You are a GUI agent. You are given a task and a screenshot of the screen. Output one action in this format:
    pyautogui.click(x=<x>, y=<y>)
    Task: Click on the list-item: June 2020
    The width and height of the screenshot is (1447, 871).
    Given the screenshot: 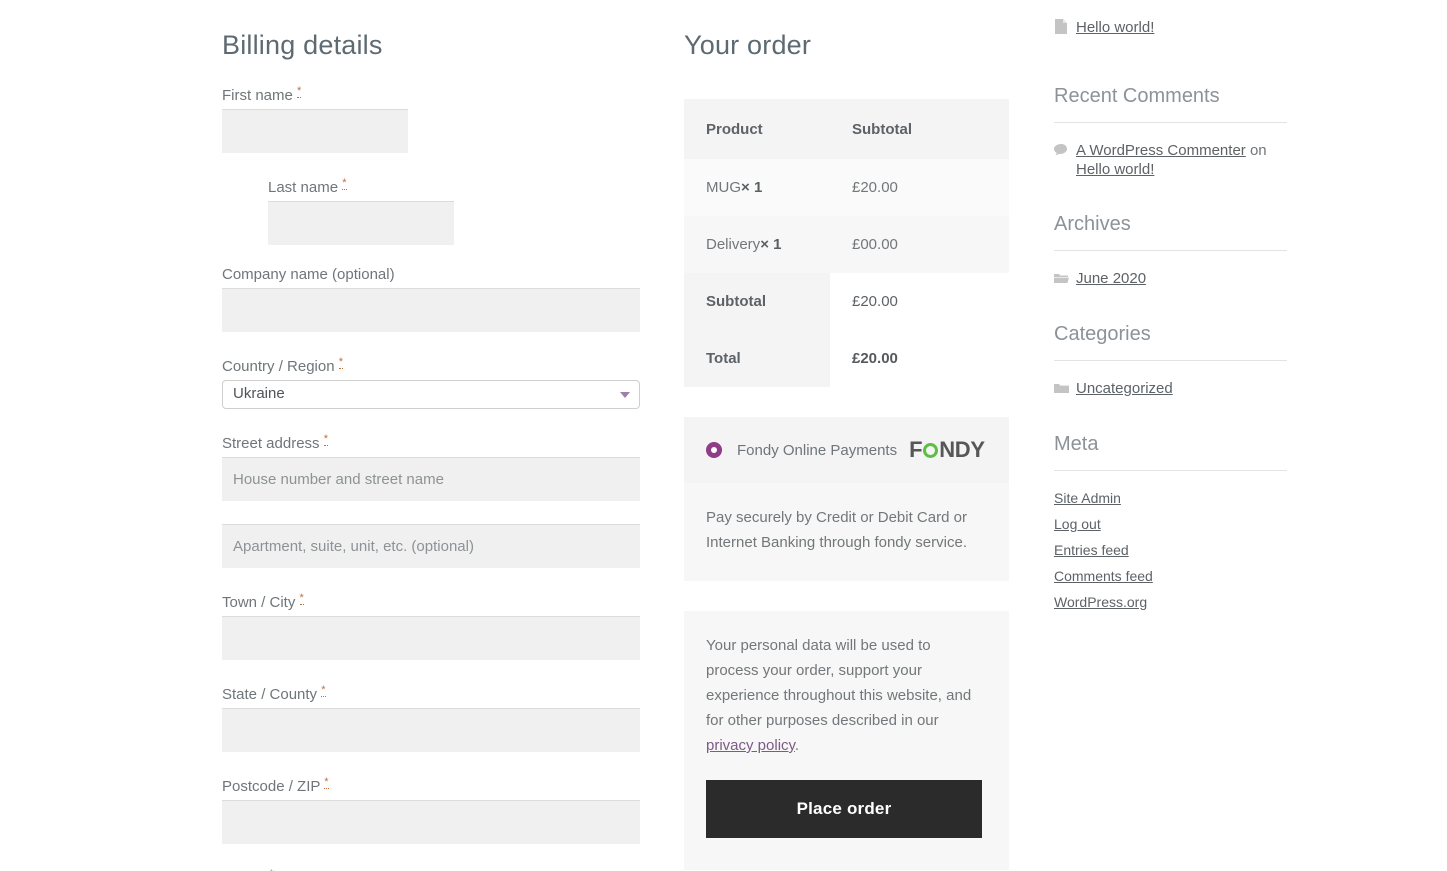 What is the action you would take?
    pyautogui.click(x=1179, y=279)
    